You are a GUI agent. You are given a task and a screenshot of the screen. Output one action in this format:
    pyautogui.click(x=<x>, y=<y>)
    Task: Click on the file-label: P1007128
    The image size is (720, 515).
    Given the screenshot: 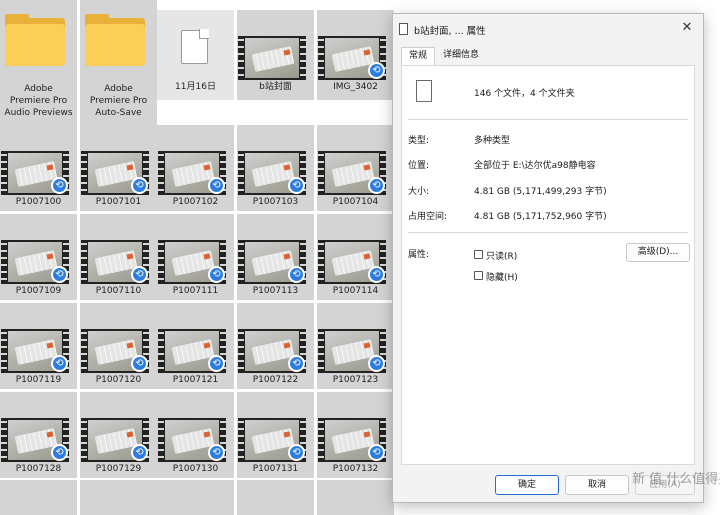 What is the action you would take?
    pyautogui.click(x=38, y=469)
    